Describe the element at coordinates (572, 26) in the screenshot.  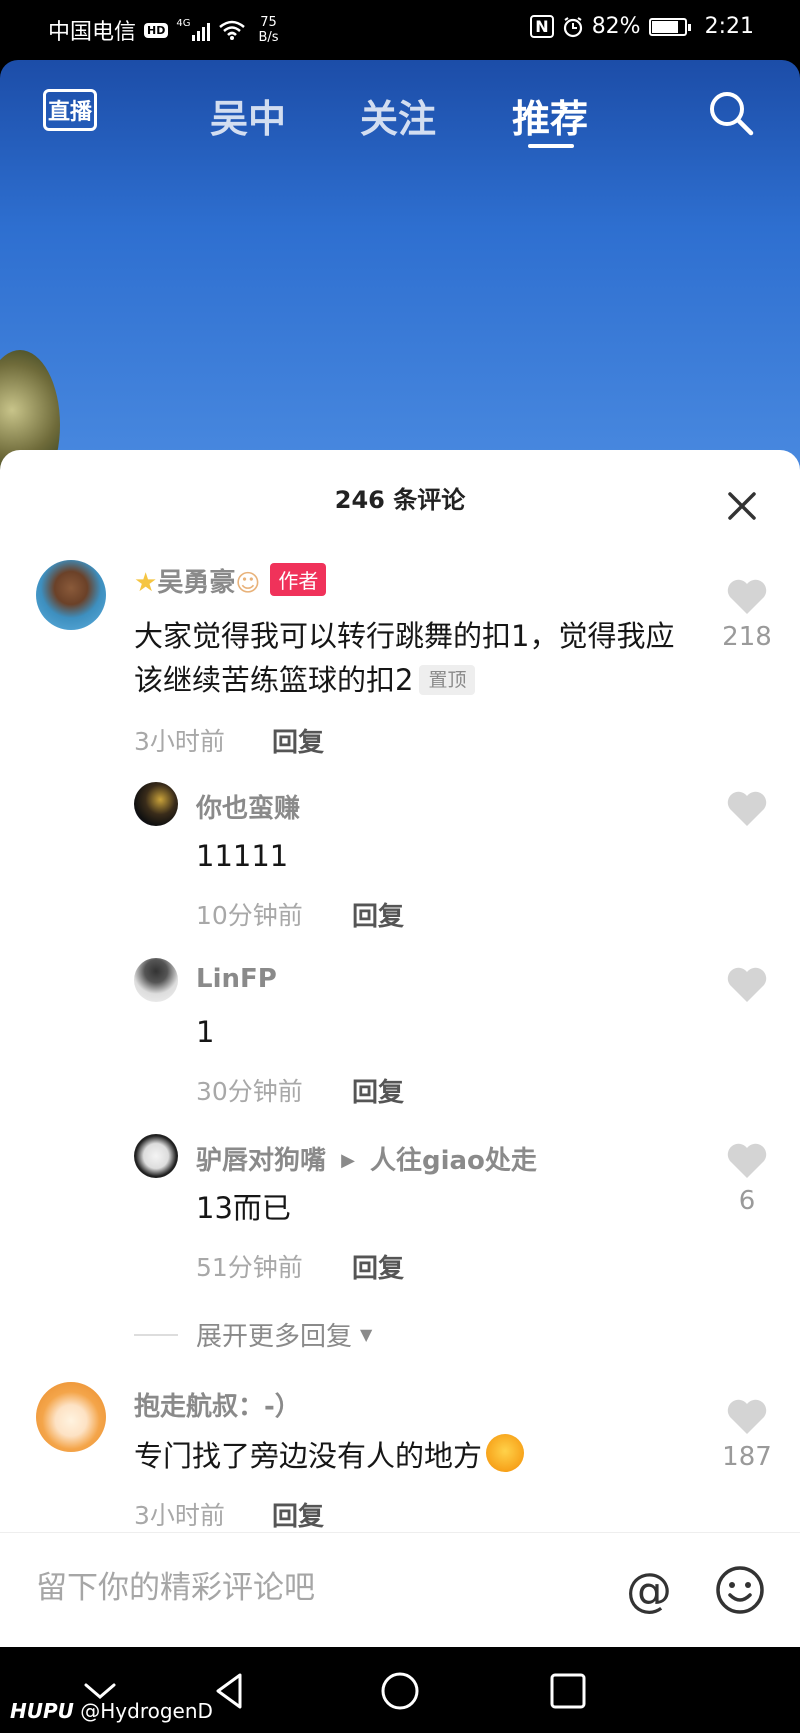
I see `alarm-icon` at that location.